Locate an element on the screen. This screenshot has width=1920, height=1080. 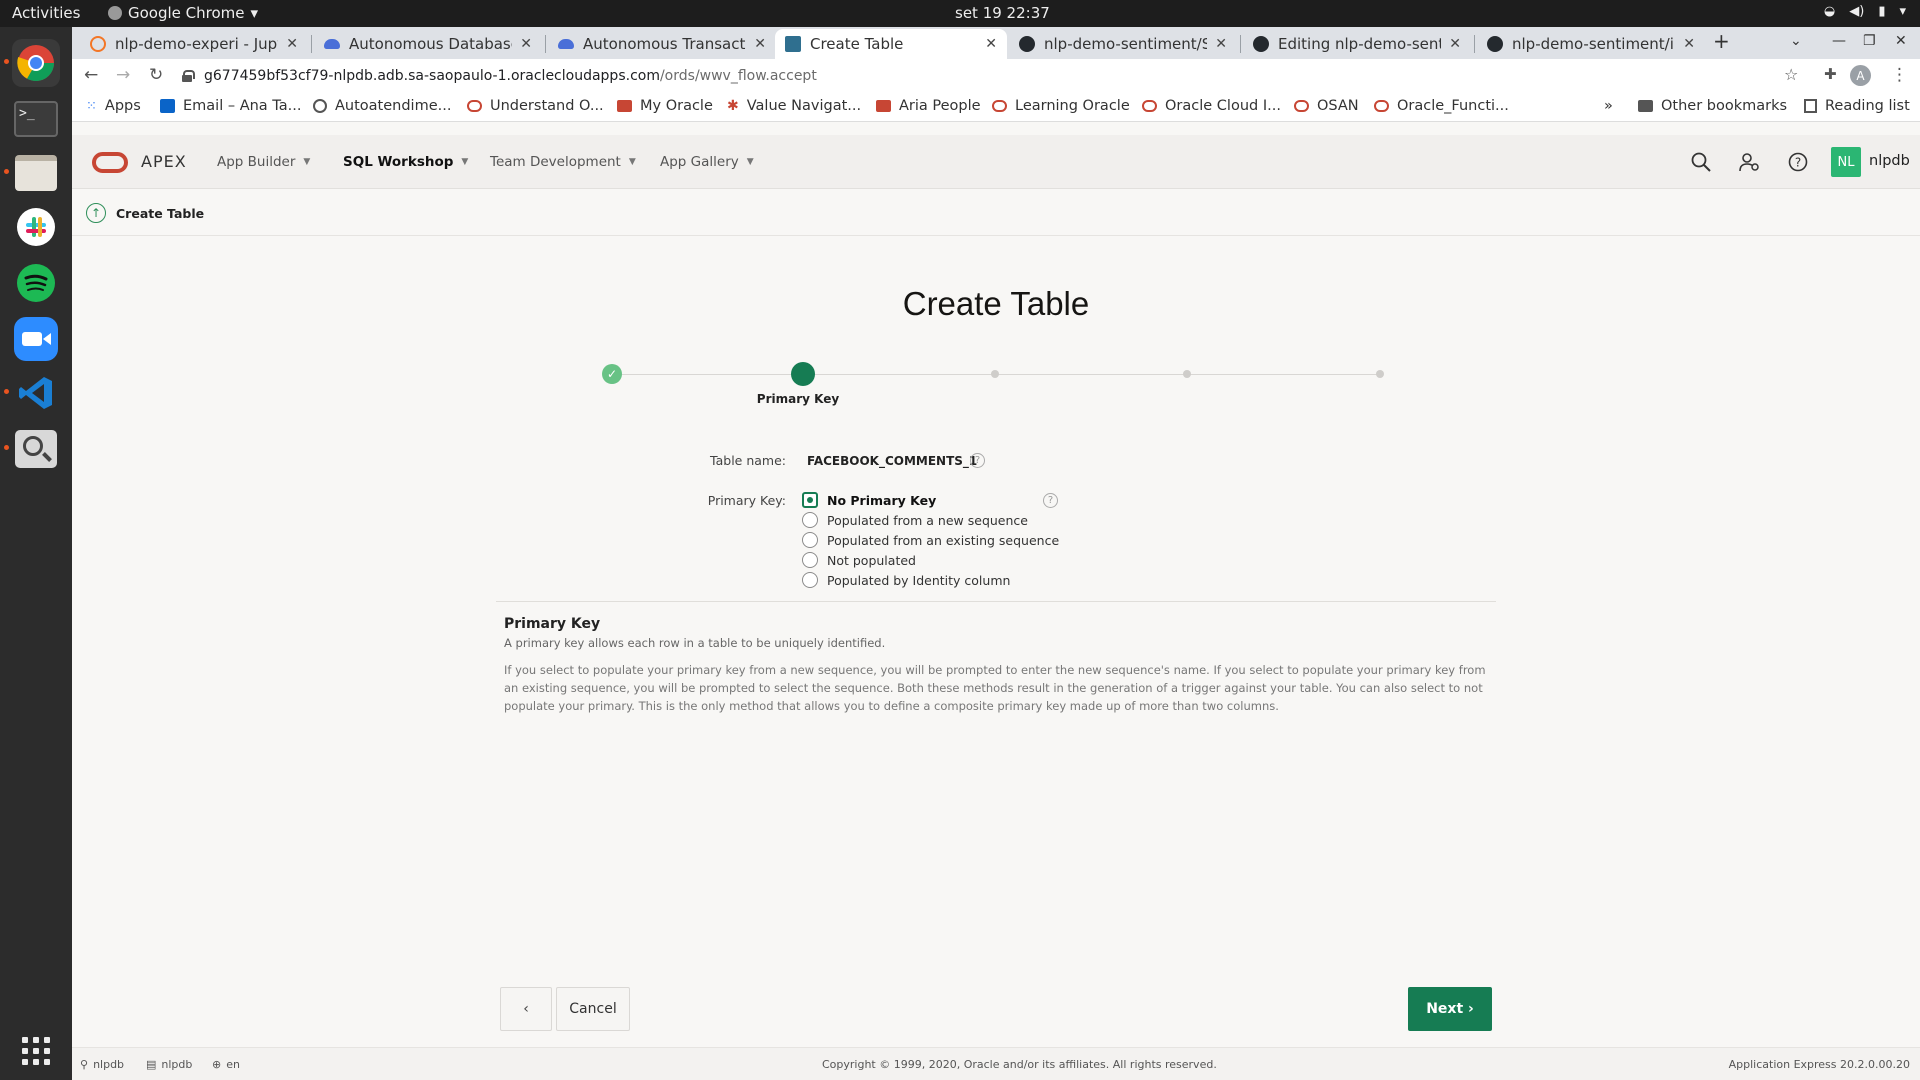
oracle-logo-icon is located at coordinates (110, 162).